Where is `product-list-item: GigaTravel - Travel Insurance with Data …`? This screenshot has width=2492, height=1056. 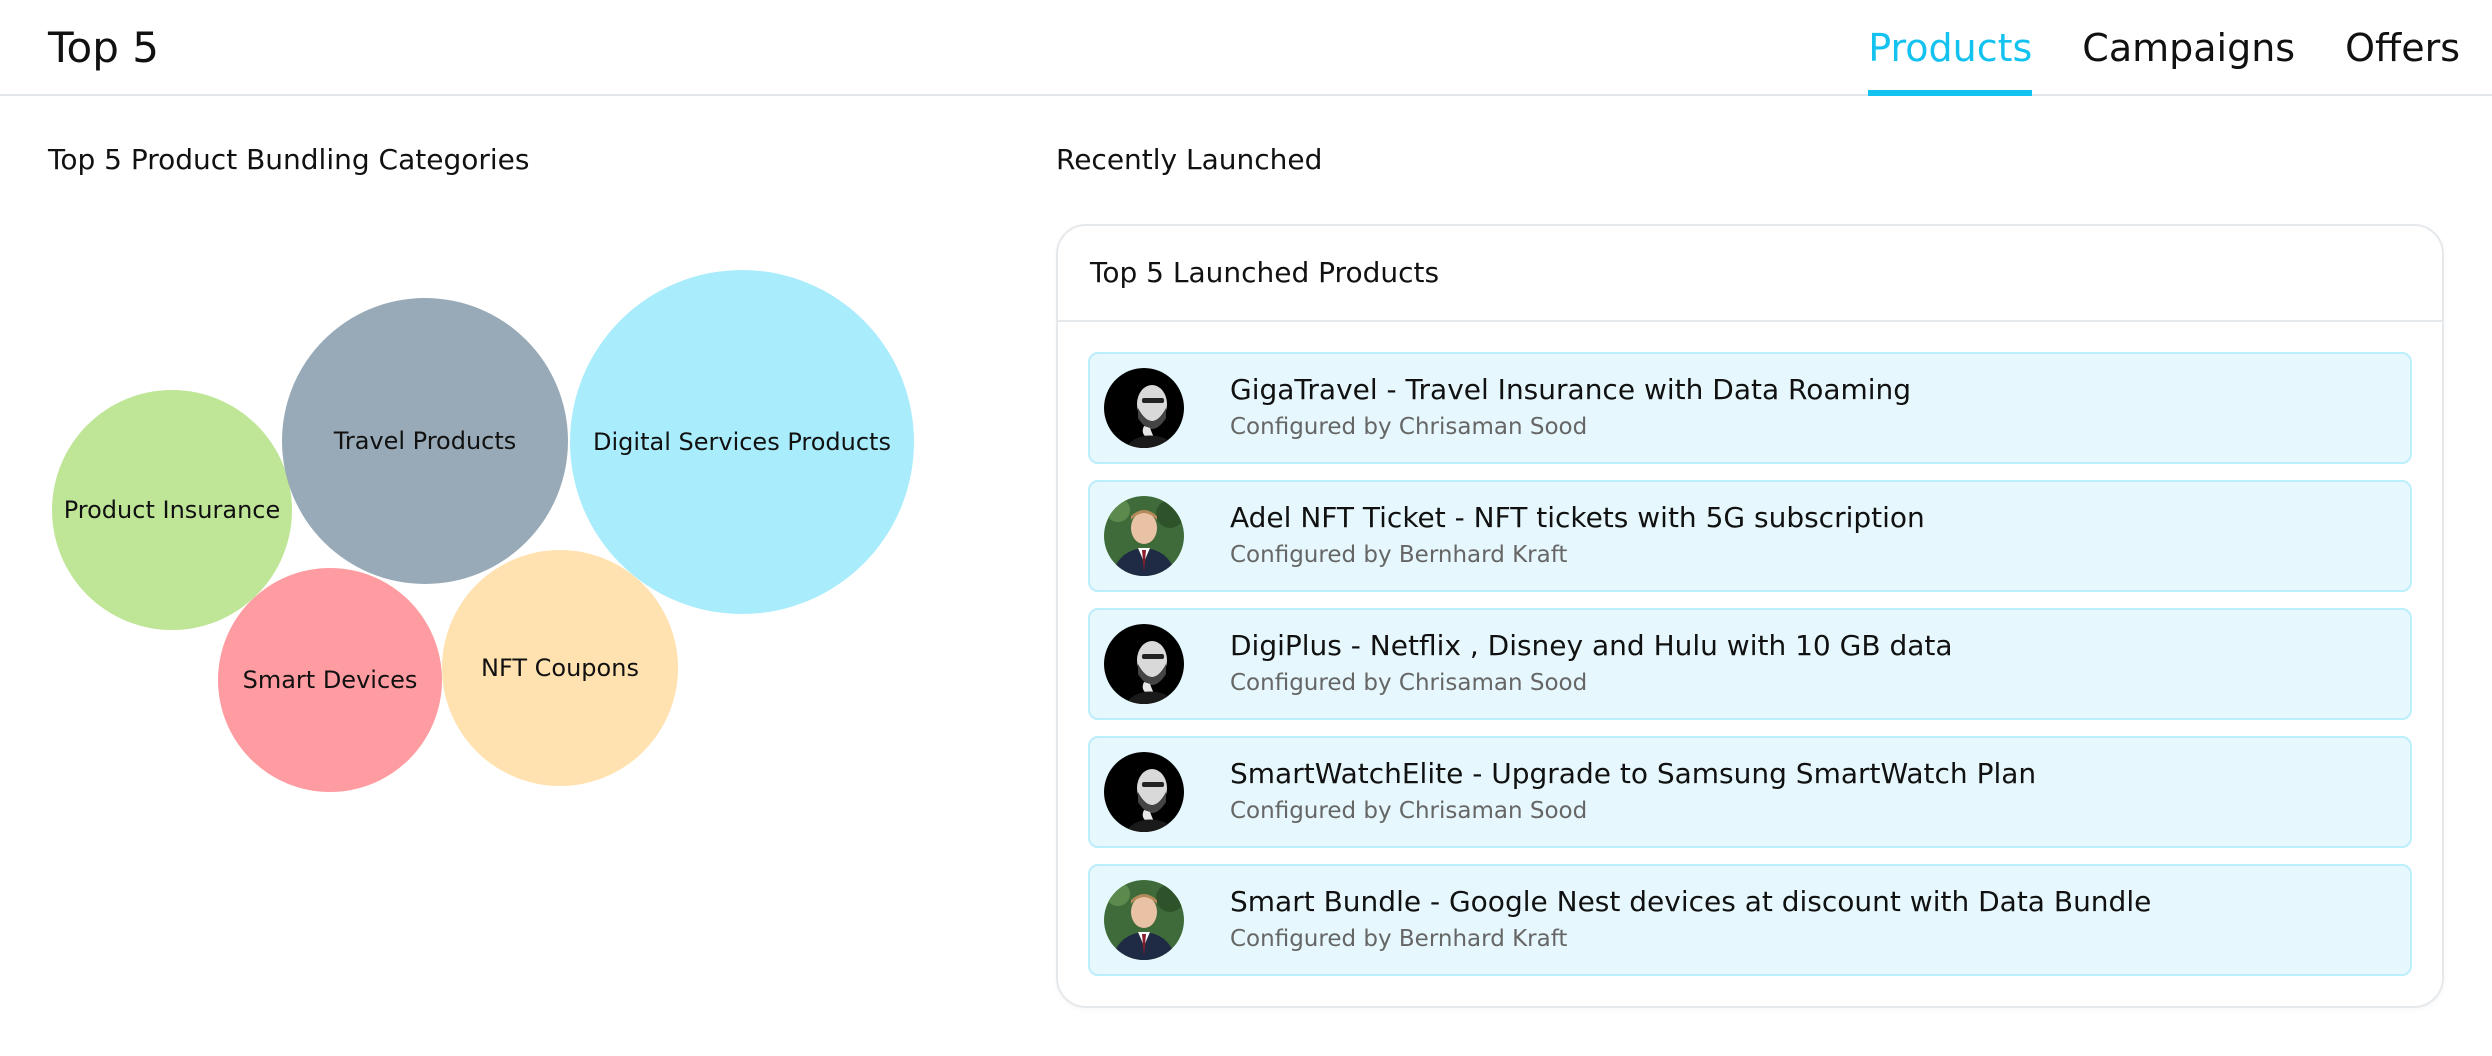
product-list-item: GigaTravel - Travel Insurance with Data … is located at coordinates (1750, 408).